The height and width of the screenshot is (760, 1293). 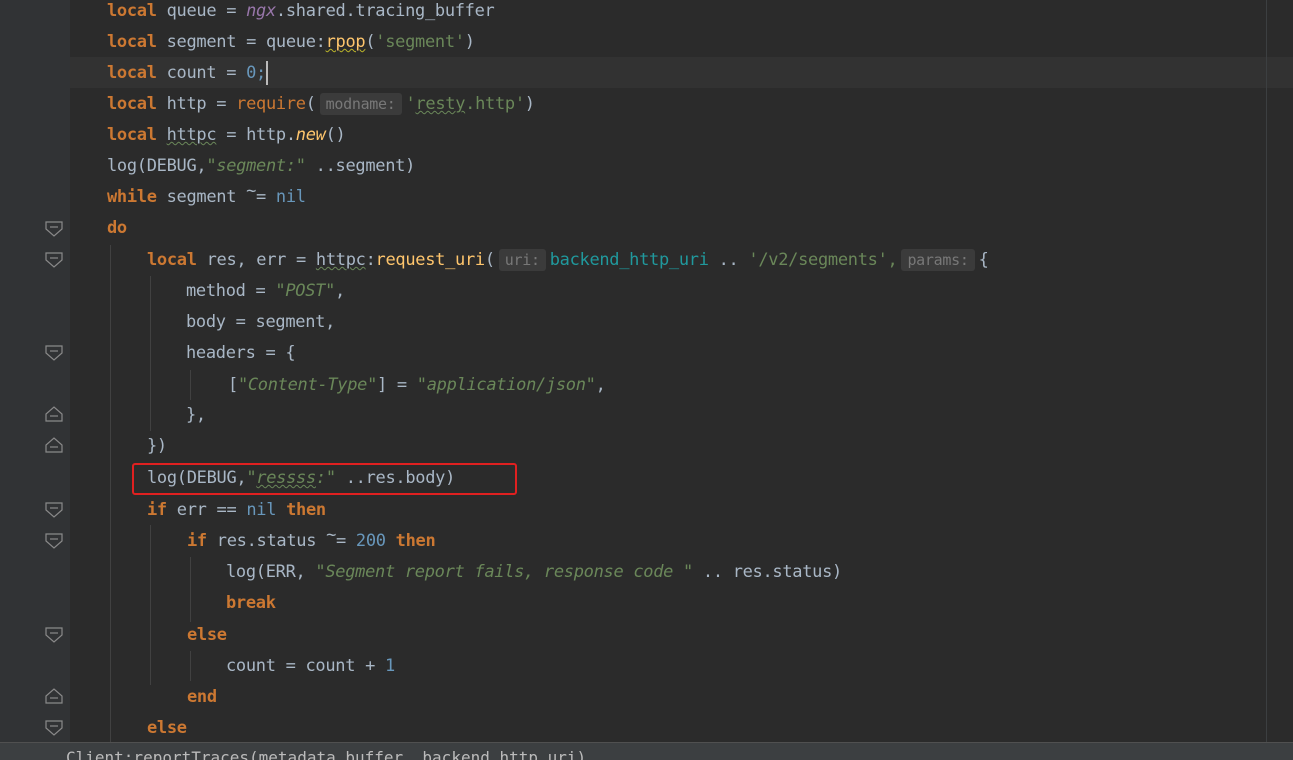 I want to click on code-line: end, so click(x=202, y=697).